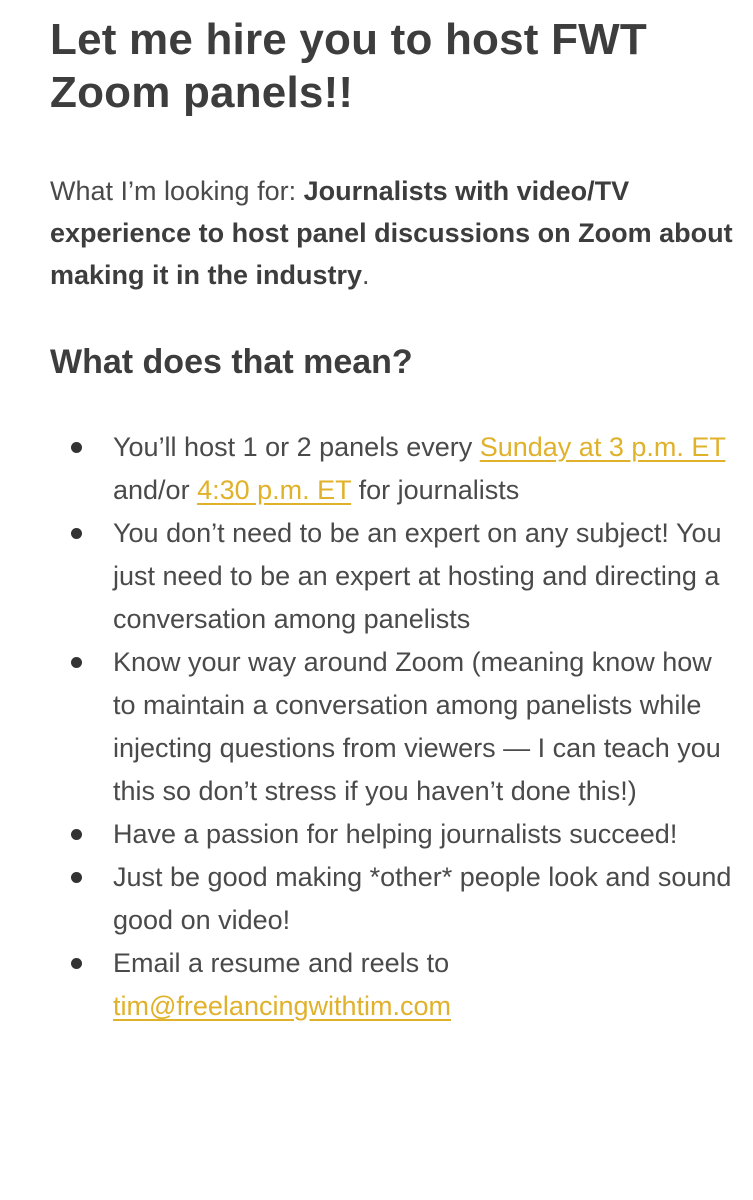 The width and height of the screenshot is (753, 1200). Describe the element at coordinates (296, 447) in the screenshot. I see `list-item-text: You’ll host 1 or 2 panels every` at that location.